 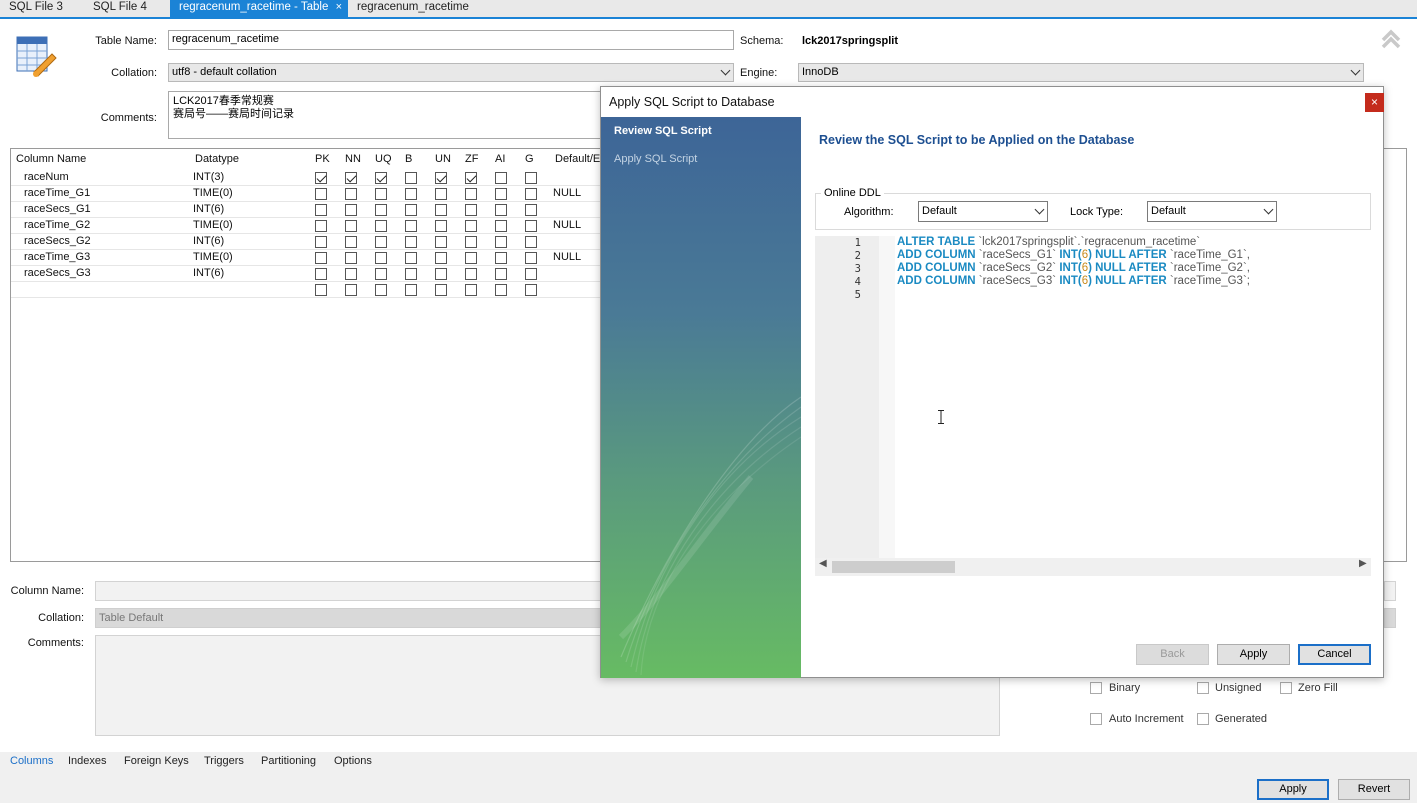 What do you see at coordinates (350, 591) in the screenshot?
I see `column-name-input` at bounding box center [350, 591].